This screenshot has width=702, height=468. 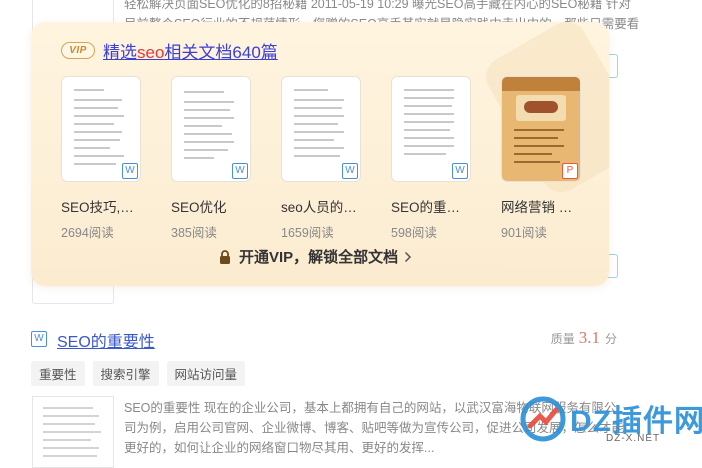 I want to click on vip-document-card: W SEO技巧,… 2694阅读, so click(x=111, y=158).